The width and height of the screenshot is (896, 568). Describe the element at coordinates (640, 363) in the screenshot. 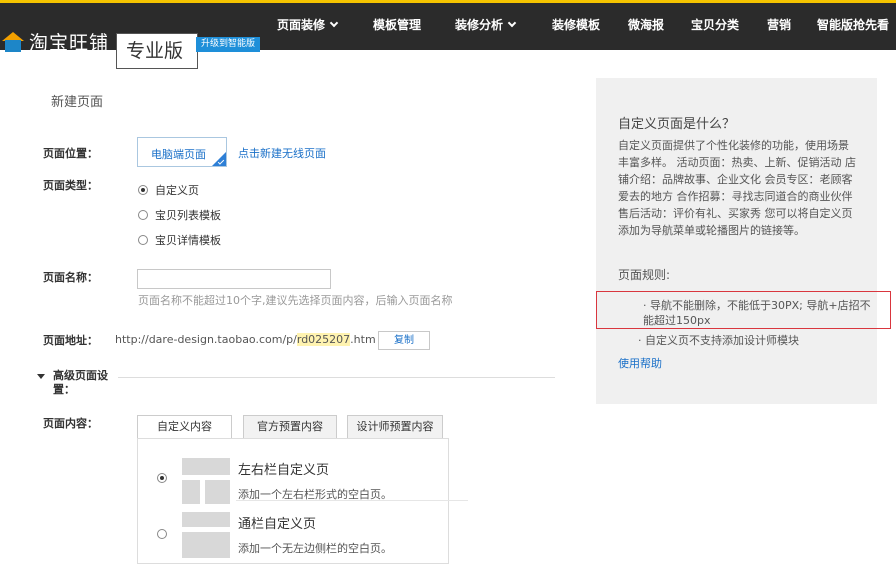

I see `help-link: 使用帮助` at that location.